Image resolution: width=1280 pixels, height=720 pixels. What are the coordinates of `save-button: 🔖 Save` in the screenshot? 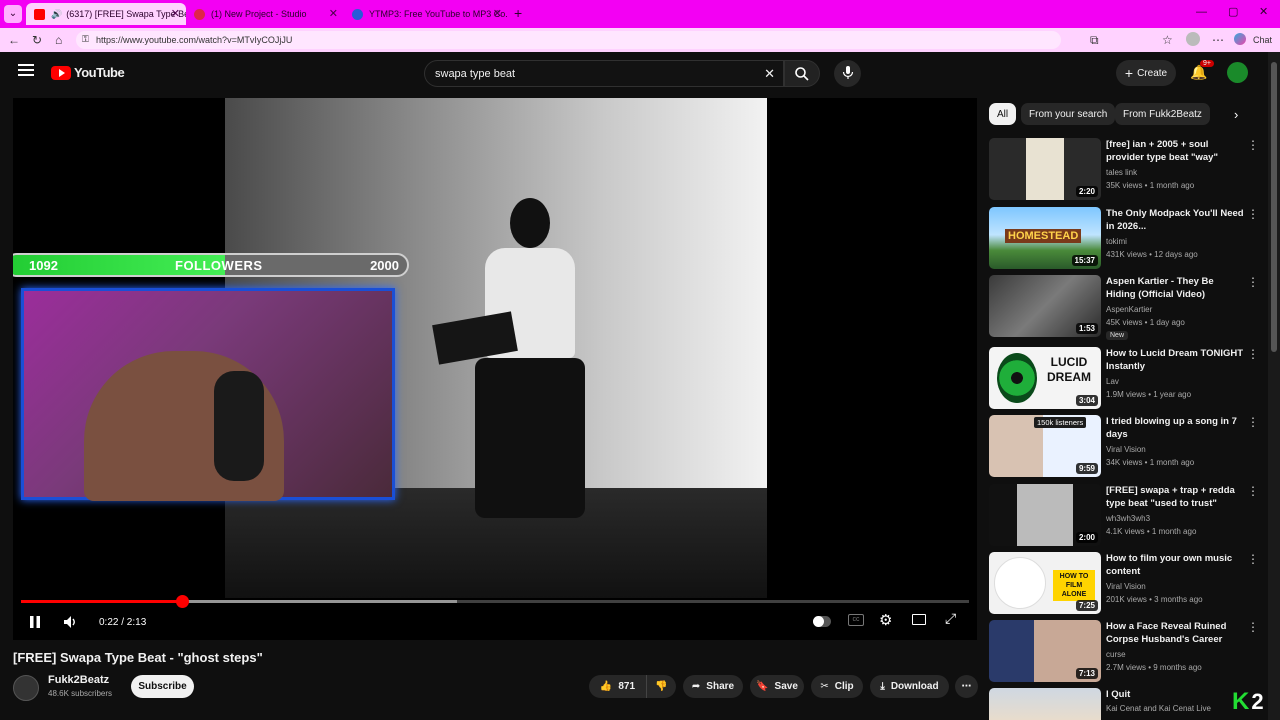 It's located at (777, 686).